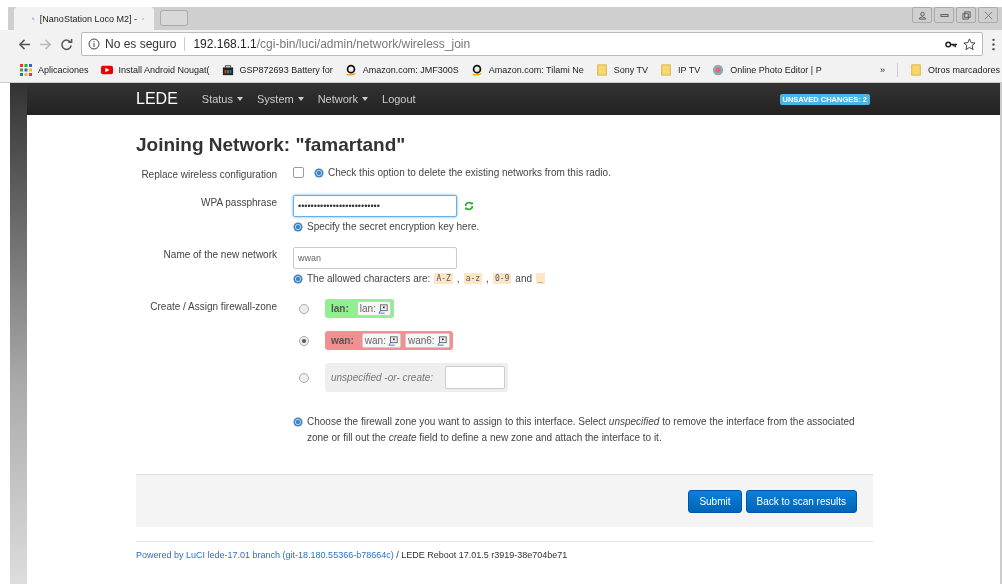 The image size is (1002, 584). I want to click on person-icon, so click(922, 15).